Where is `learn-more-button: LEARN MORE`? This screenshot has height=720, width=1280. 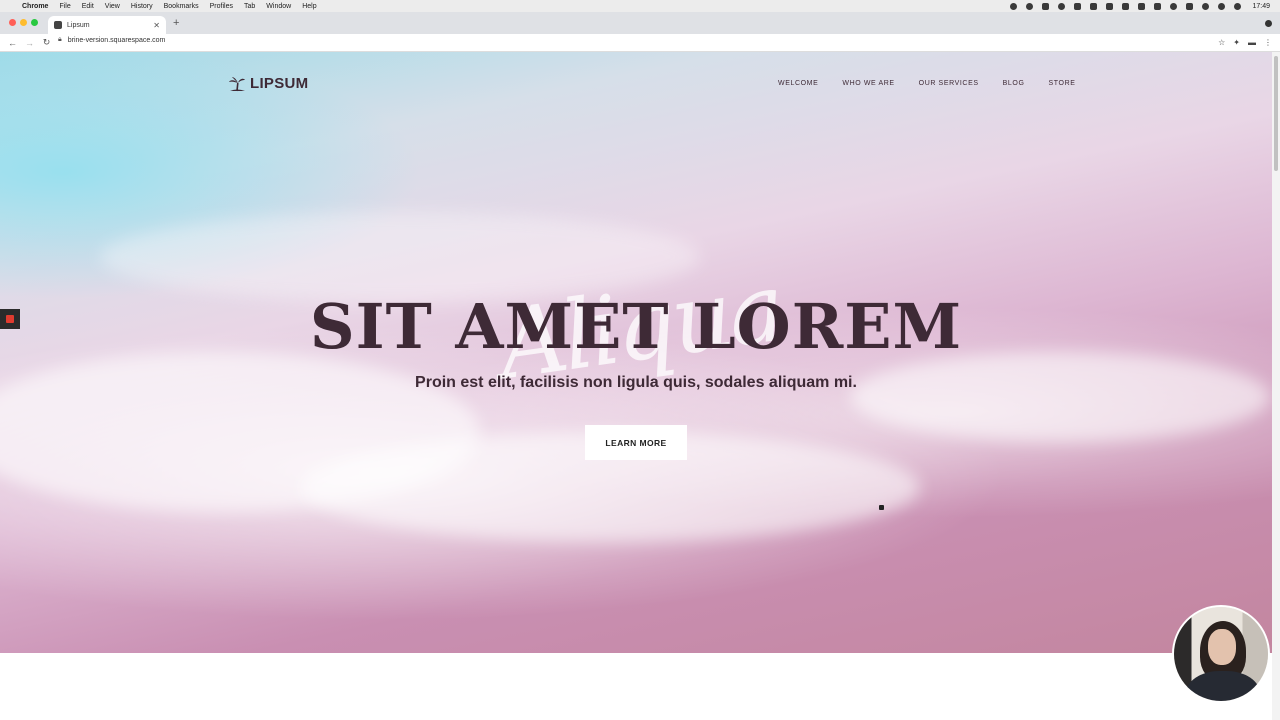 learn-more-button: LEARN MORE is located at coordinates (636, 442).